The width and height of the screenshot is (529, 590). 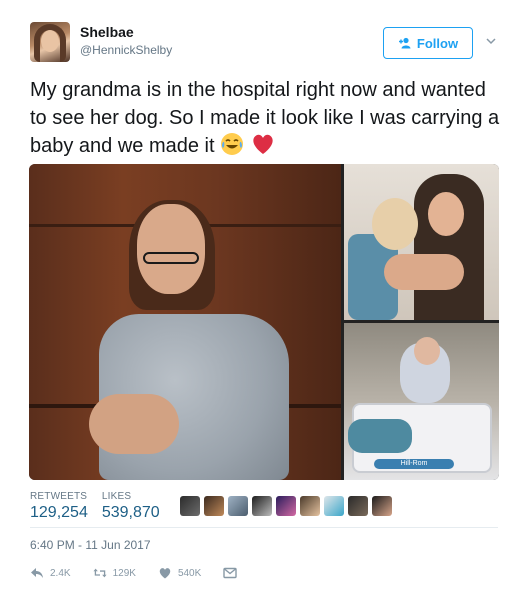 What do you see at coordinates (437, 43) in the screenshot?
I see `follow-label: Follow` at bounding box center [437, 43].